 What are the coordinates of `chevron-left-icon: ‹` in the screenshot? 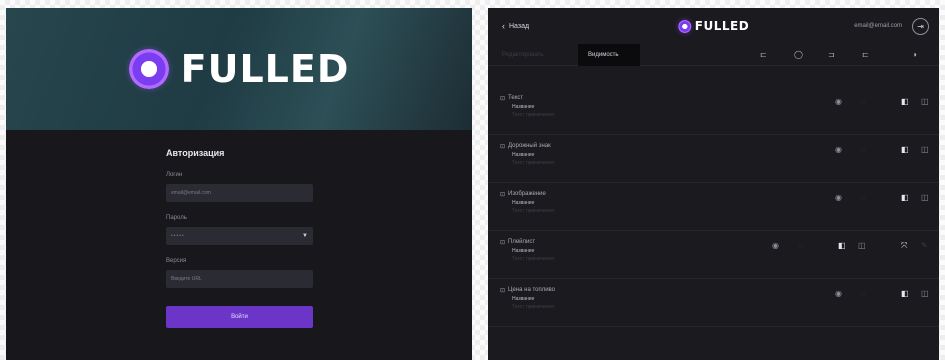 It's located at (503, 26).